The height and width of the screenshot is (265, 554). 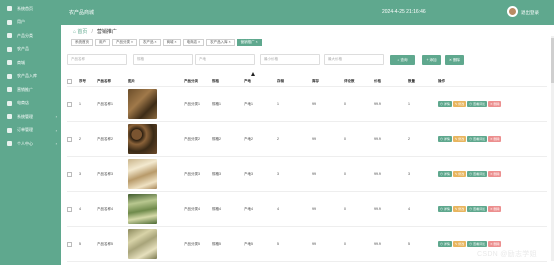 I want to click on sidebar-item: 电商店, so click(x=30, y=104).